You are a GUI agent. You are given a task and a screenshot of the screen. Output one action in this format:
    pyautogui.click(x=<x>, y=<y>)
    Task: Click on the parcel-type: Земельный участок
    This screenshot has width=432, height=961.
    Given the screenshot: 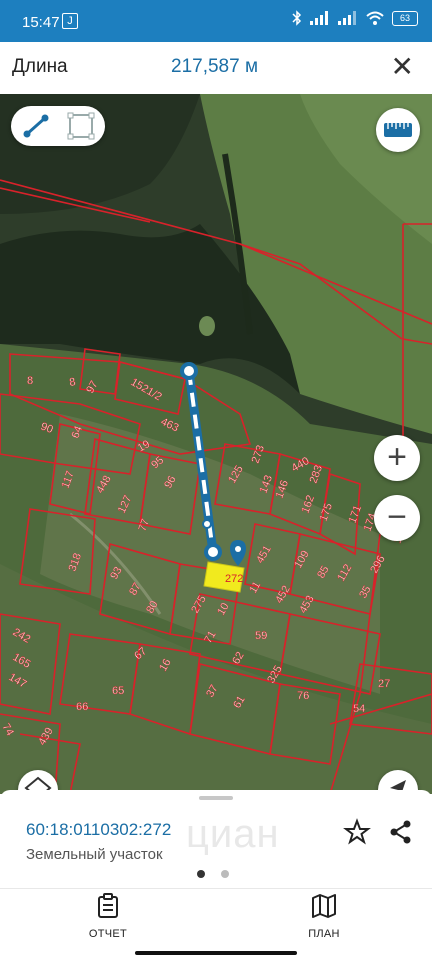 What is the action you would take?
    pyautogui.click(x=94, y=854)
    